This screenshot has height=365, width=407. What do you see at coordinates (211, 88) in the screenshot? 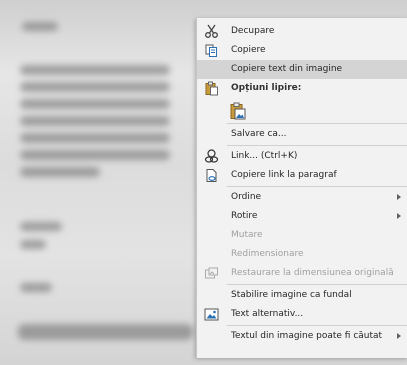
I see `paste-icon` at bounding box center [211, 88].